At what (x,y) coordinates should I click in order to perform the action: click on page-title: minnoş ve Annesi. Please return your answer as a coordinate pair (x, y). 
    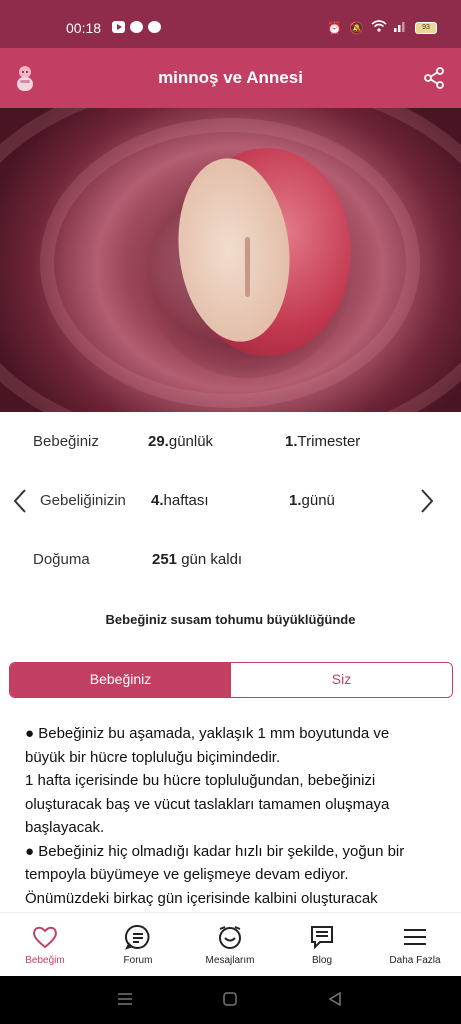
    Looking at the image, I should click on (230, 77).